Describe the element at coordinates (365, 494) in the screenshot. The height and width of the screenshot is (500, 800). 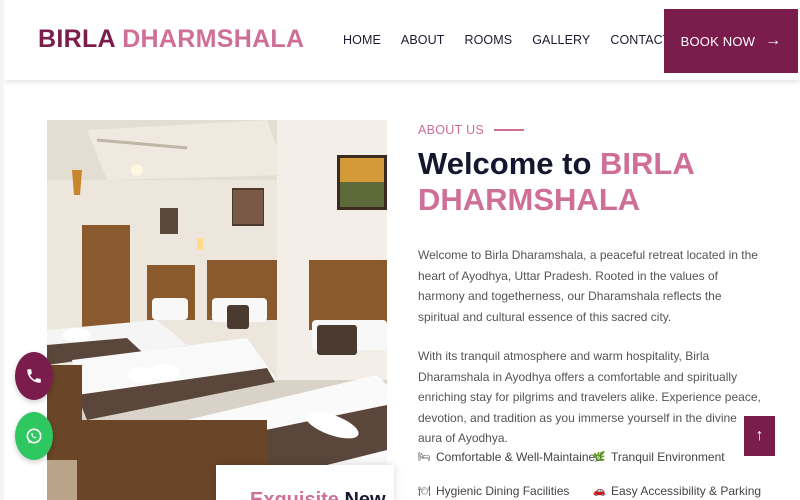
I see `caption-dark: New` at that location.